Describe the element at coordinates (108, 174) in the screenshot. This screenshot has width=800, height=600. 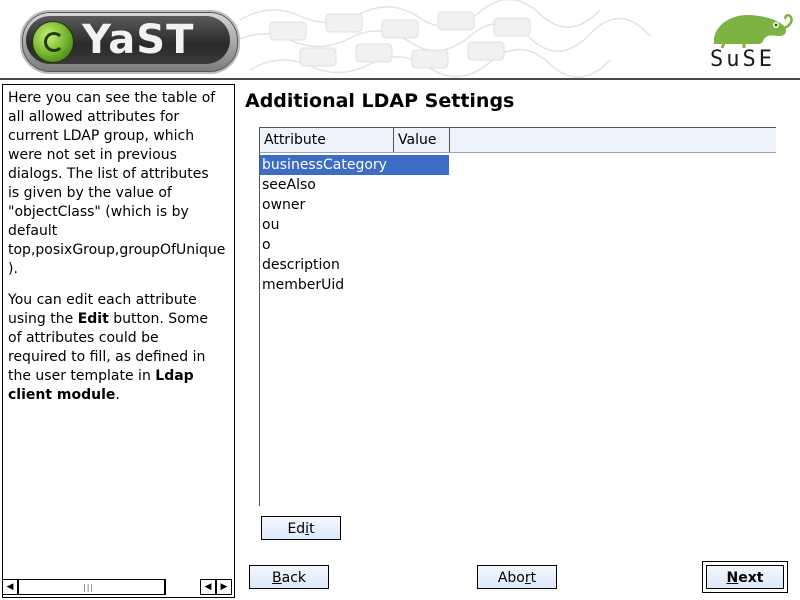
I see `help-line: dialogs. The list of attributes` at that location.